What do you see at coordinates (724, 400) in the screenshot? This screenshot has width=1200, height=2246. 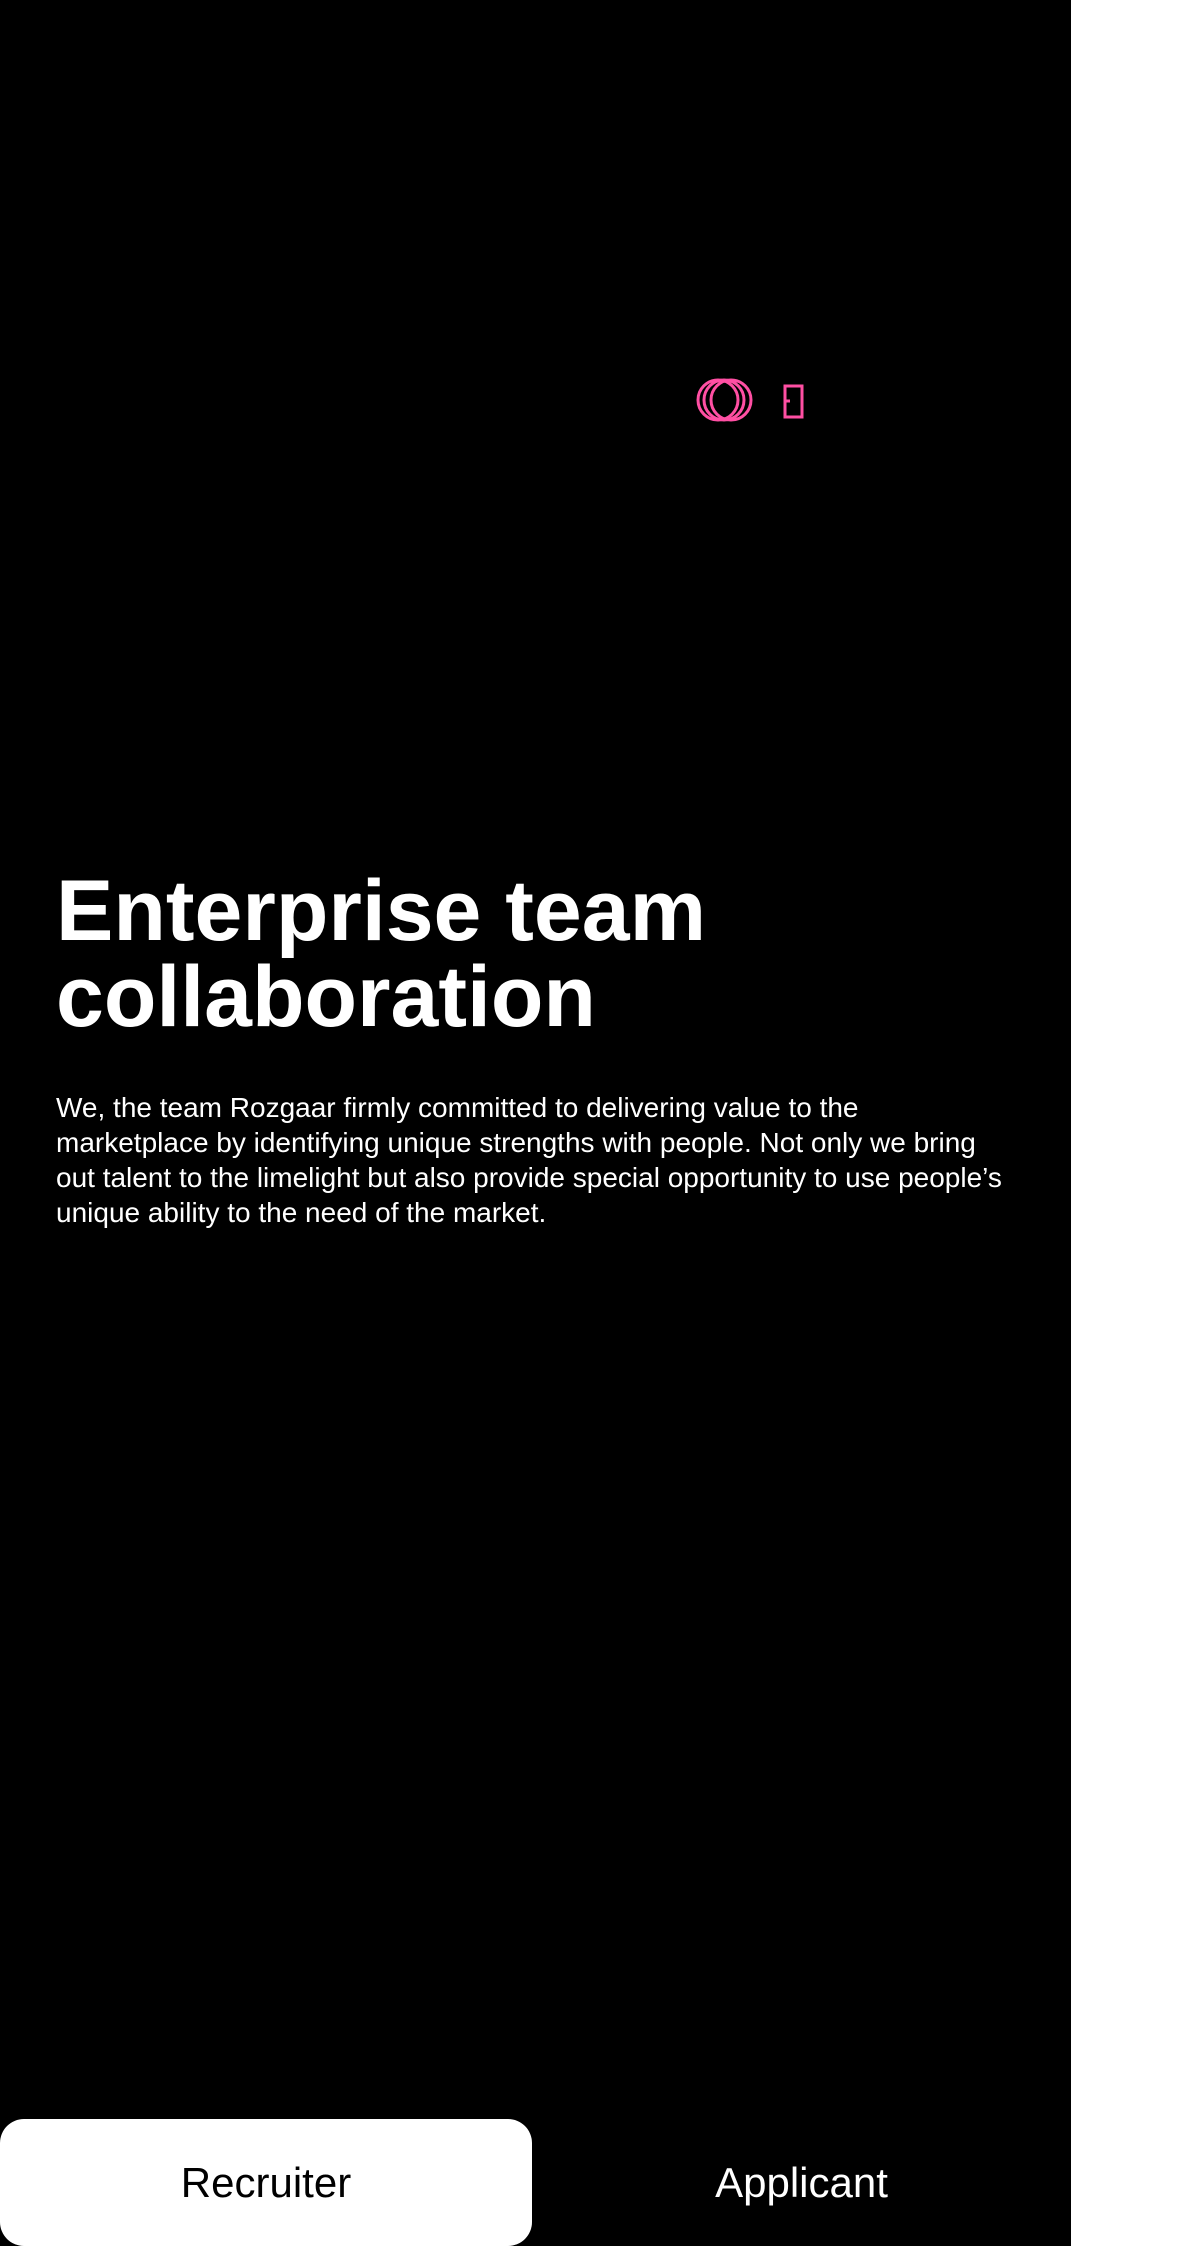 I see `concentric-circles-icon` at bounding box center [724, 400].